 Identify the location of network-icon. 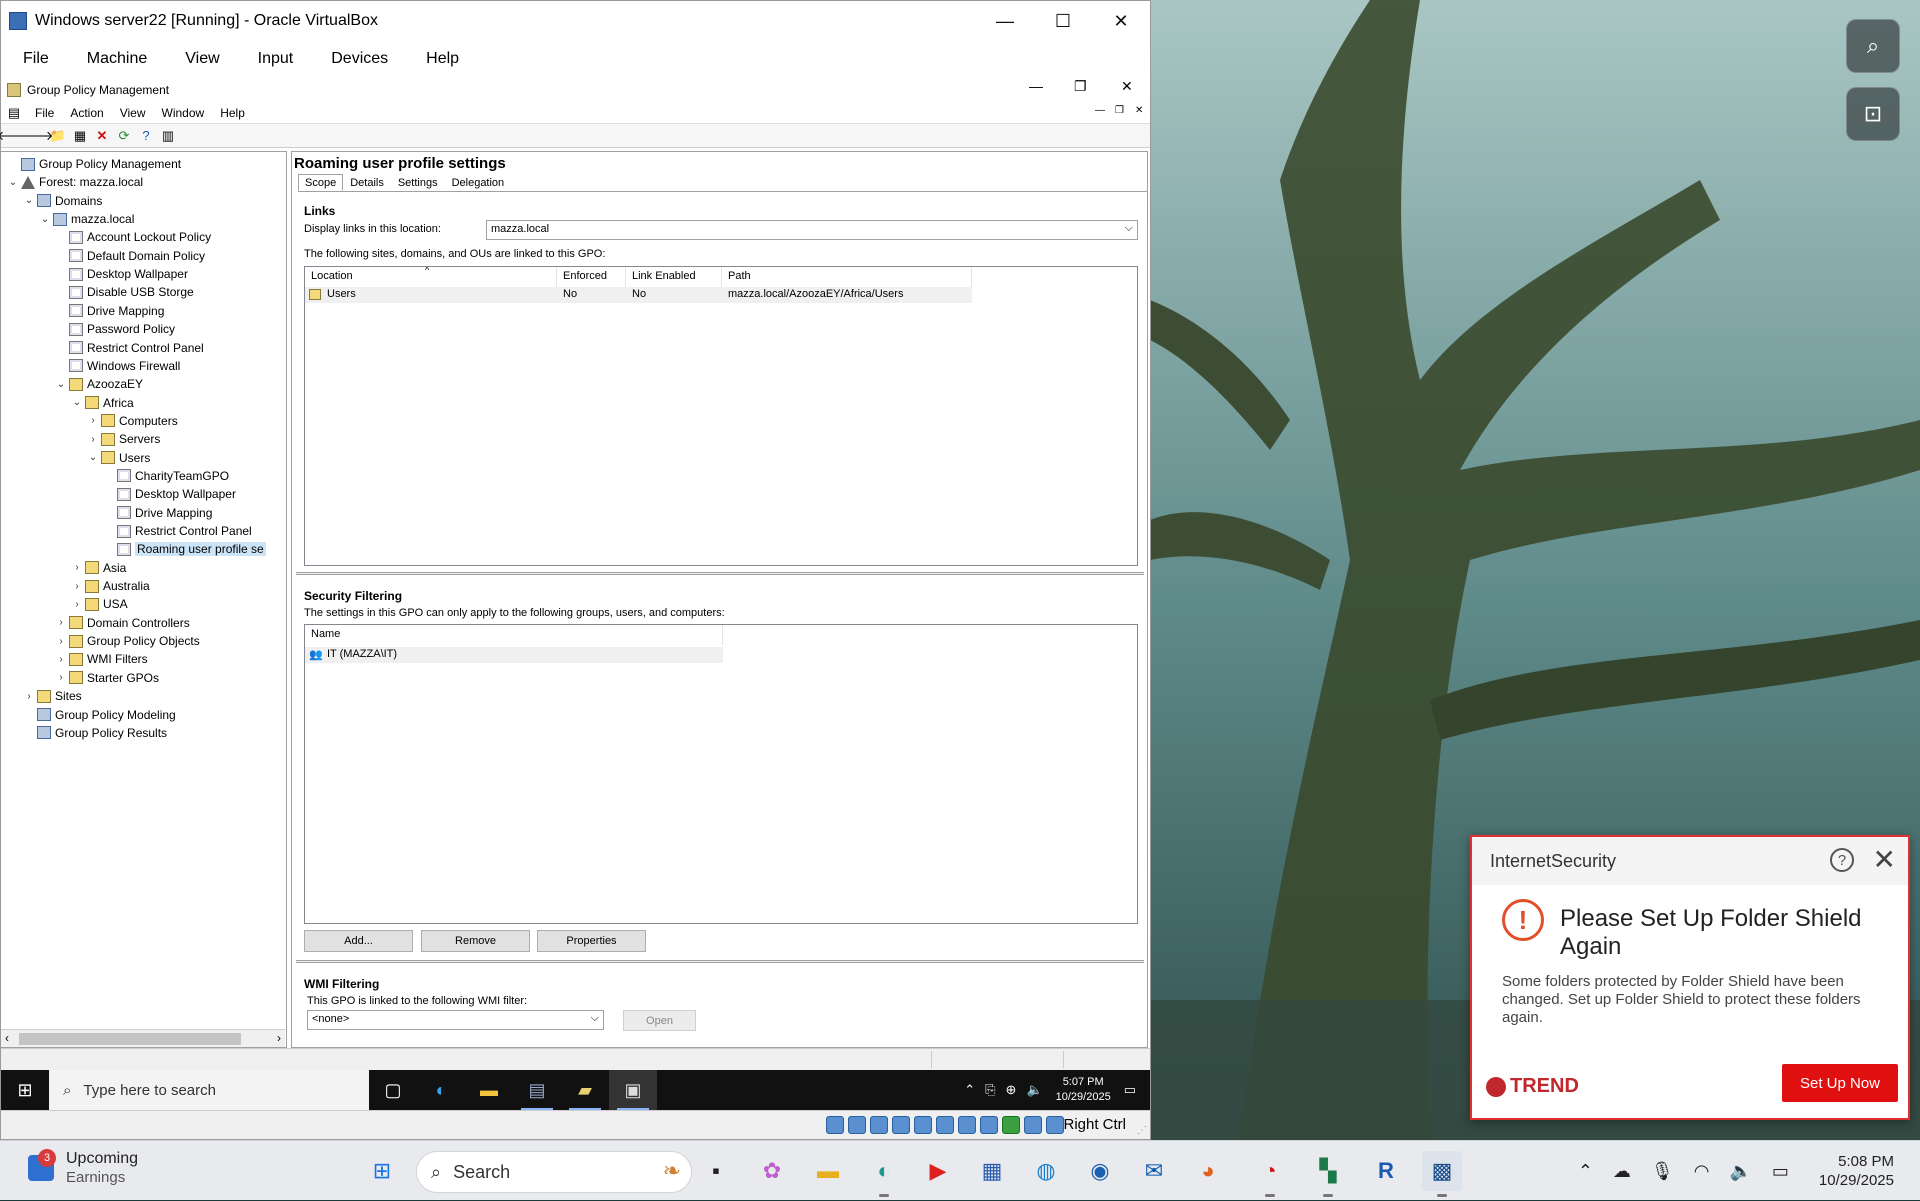
(901, 1125).